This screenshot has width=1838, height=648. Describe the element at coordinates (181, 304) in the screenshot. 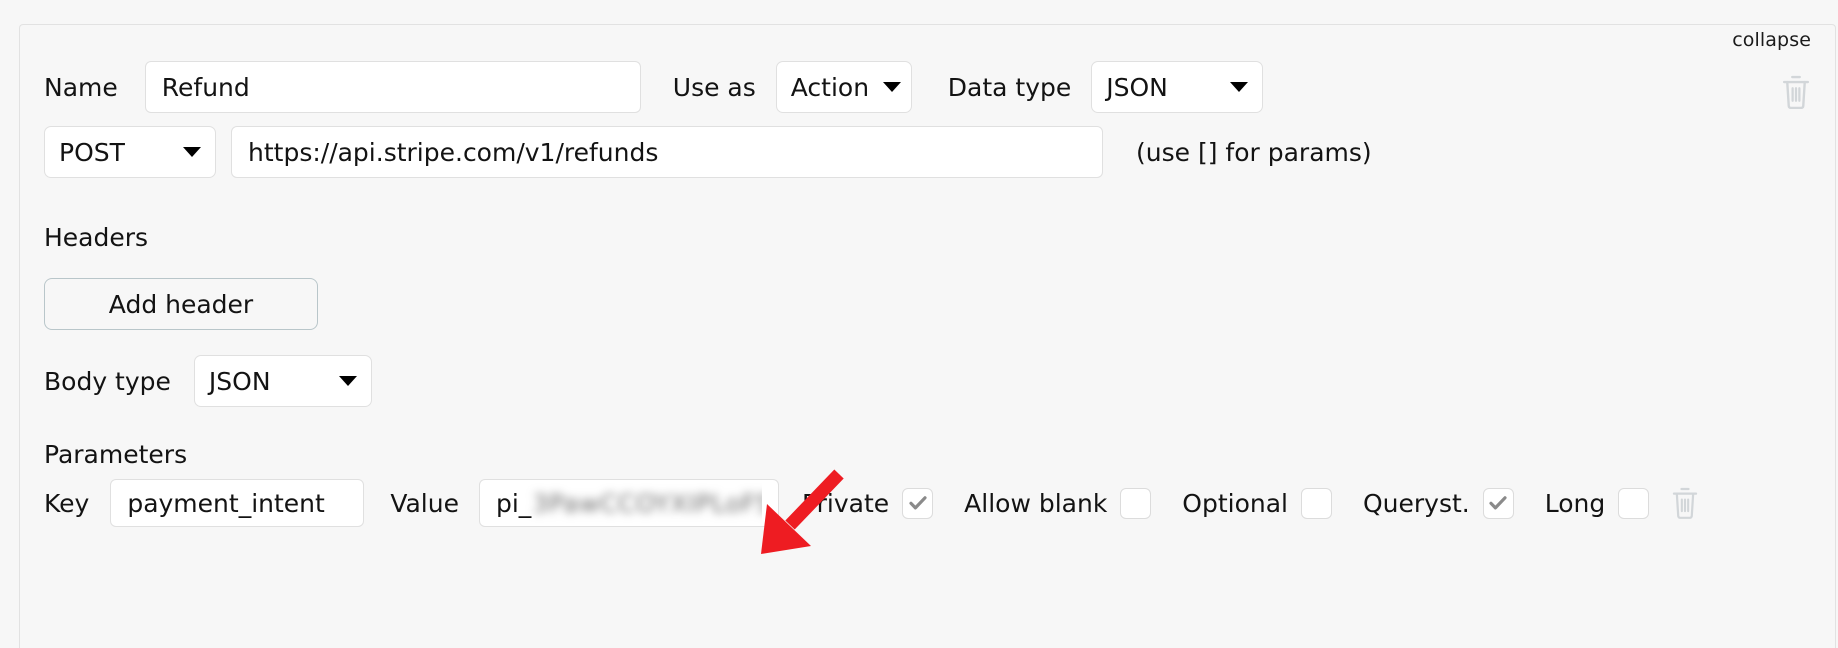

I see `add-header-button: Add header` at that location.